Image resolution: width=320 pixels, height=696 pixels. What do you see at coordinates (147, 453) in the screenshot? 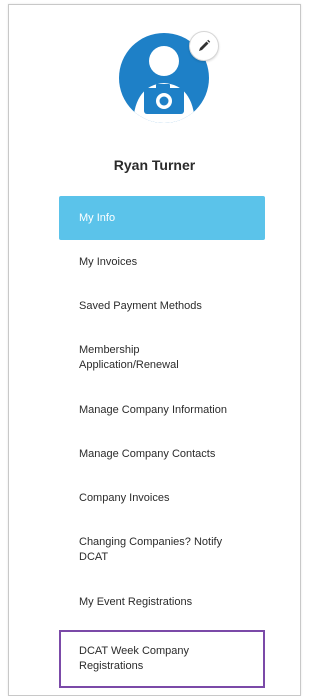
I see `menu-item-label: Manage Company Contacts` at bounding box center [147, 453].